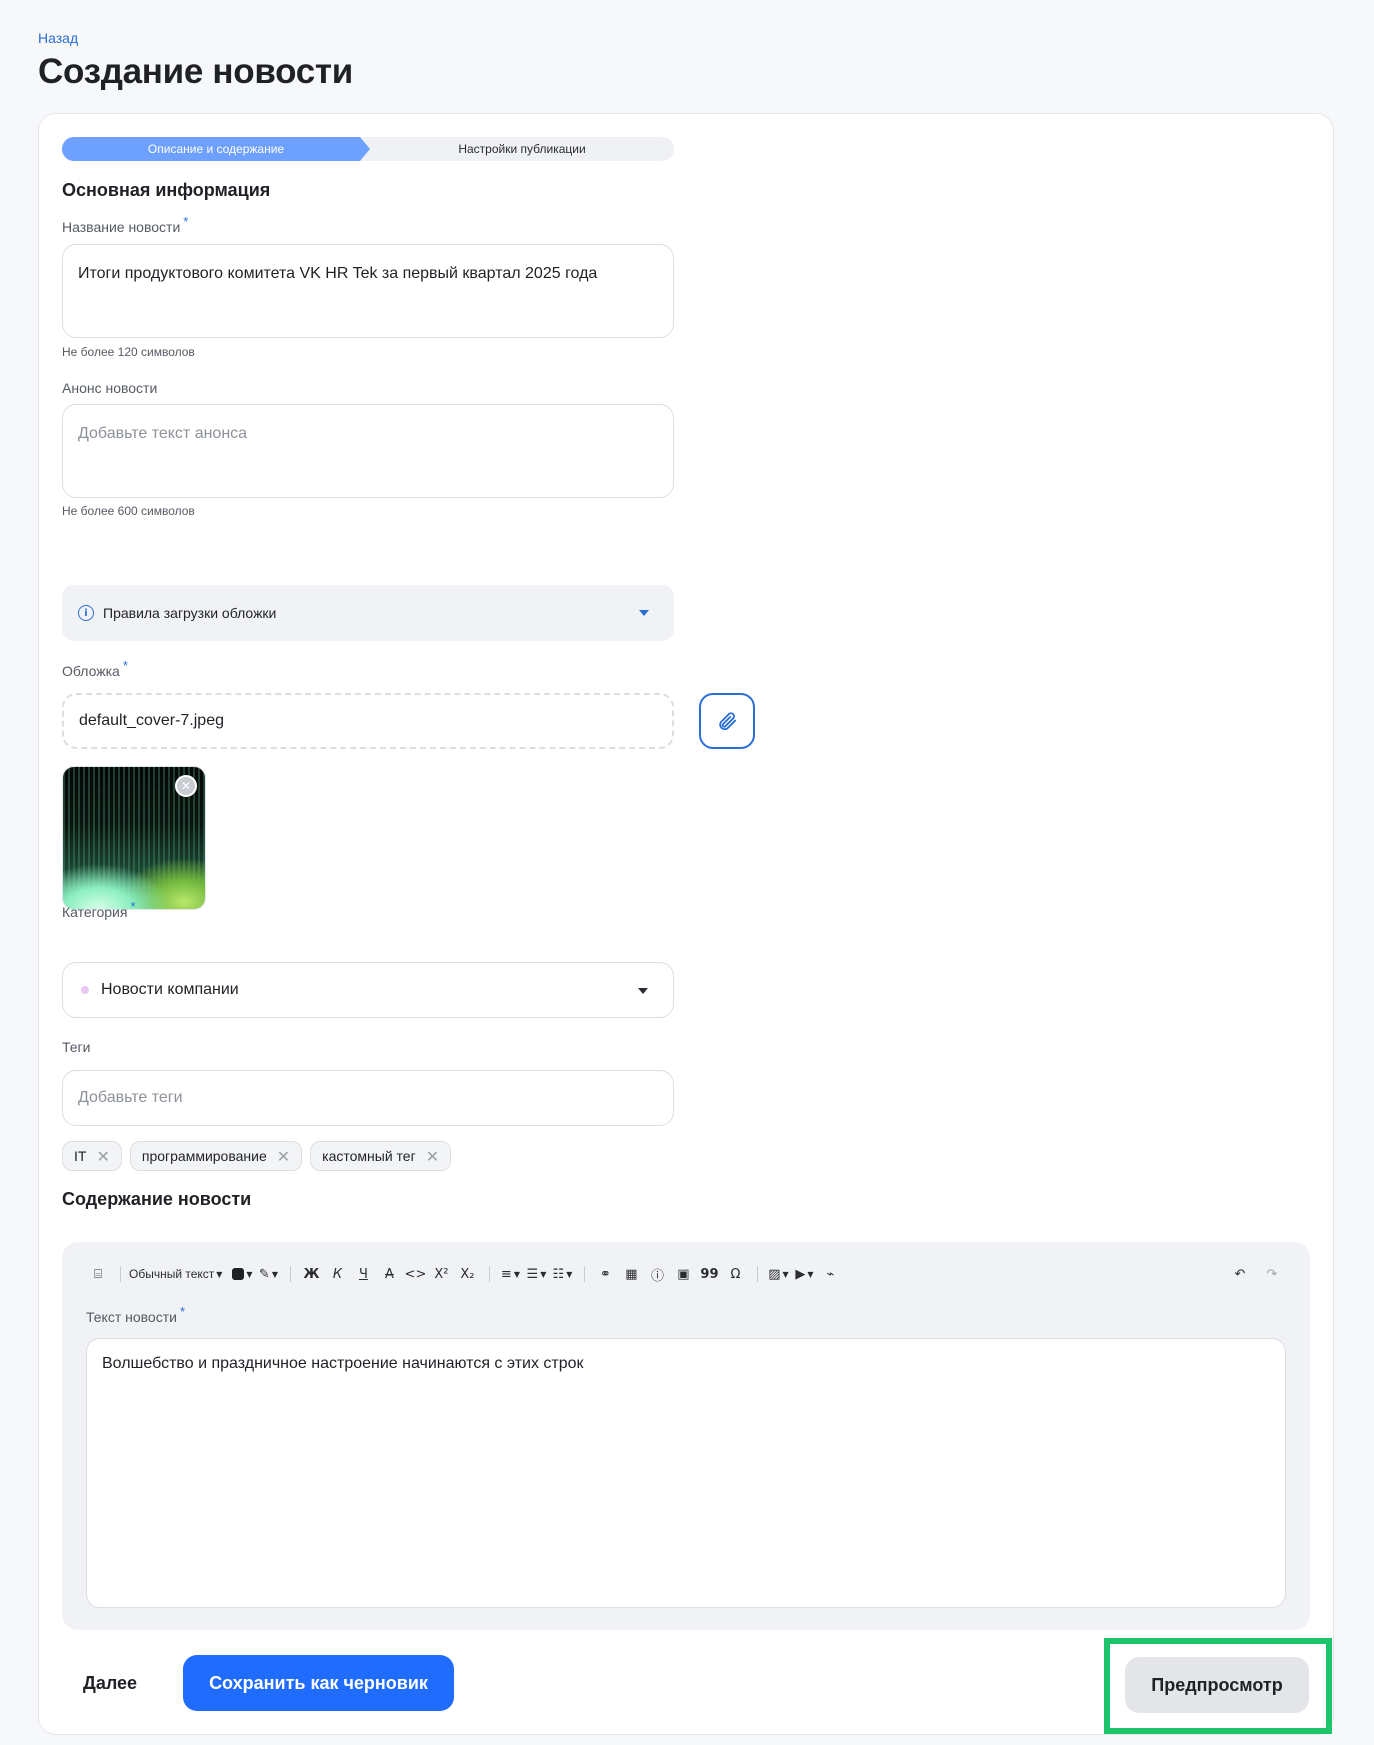  What do you see at coordinates (522, 149) in the screenshot?
I see `step-publication-settings: Настройки публикации` at bounding box center [522, 149].